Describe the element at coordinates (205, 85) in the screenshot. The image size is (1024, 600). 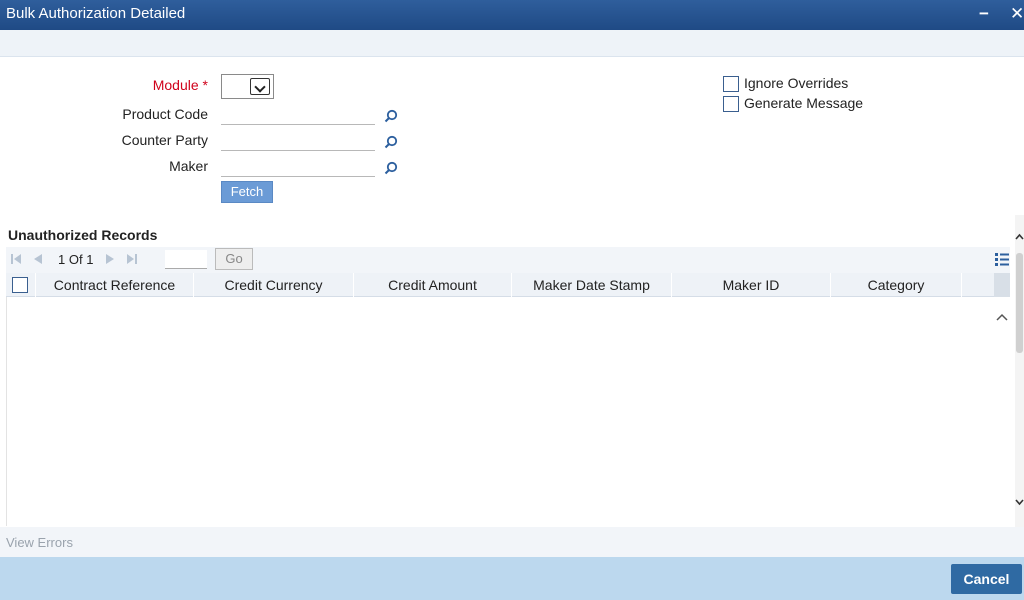
I see `required-marker: *` at that location.